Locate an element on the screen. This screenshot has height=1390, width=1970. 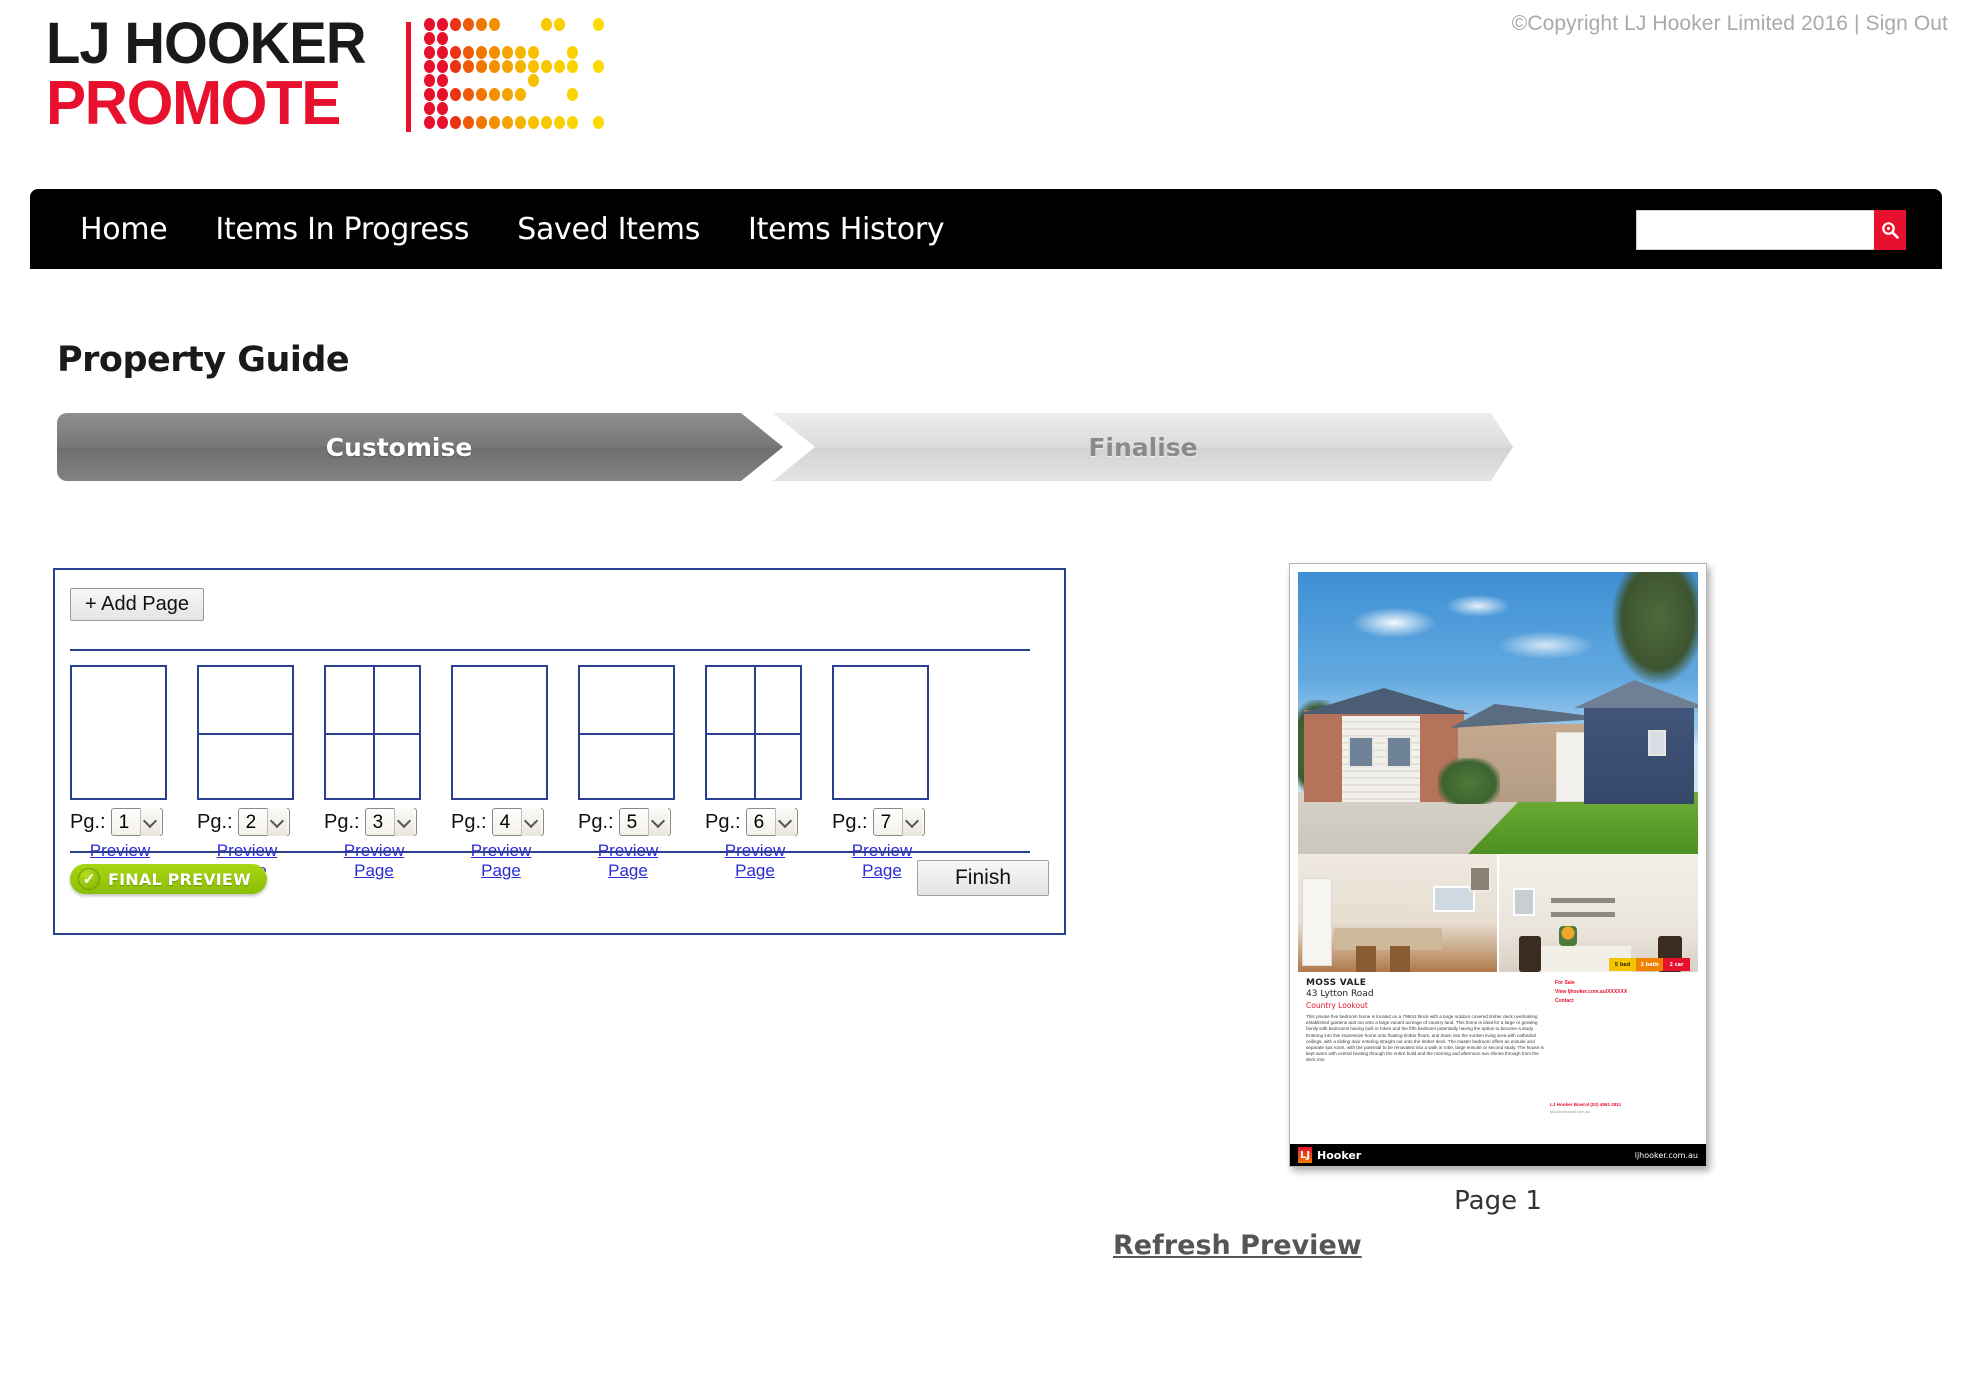
brand-logo: LJ HOOKER PROMOTE is located at coordinates (396, 76).